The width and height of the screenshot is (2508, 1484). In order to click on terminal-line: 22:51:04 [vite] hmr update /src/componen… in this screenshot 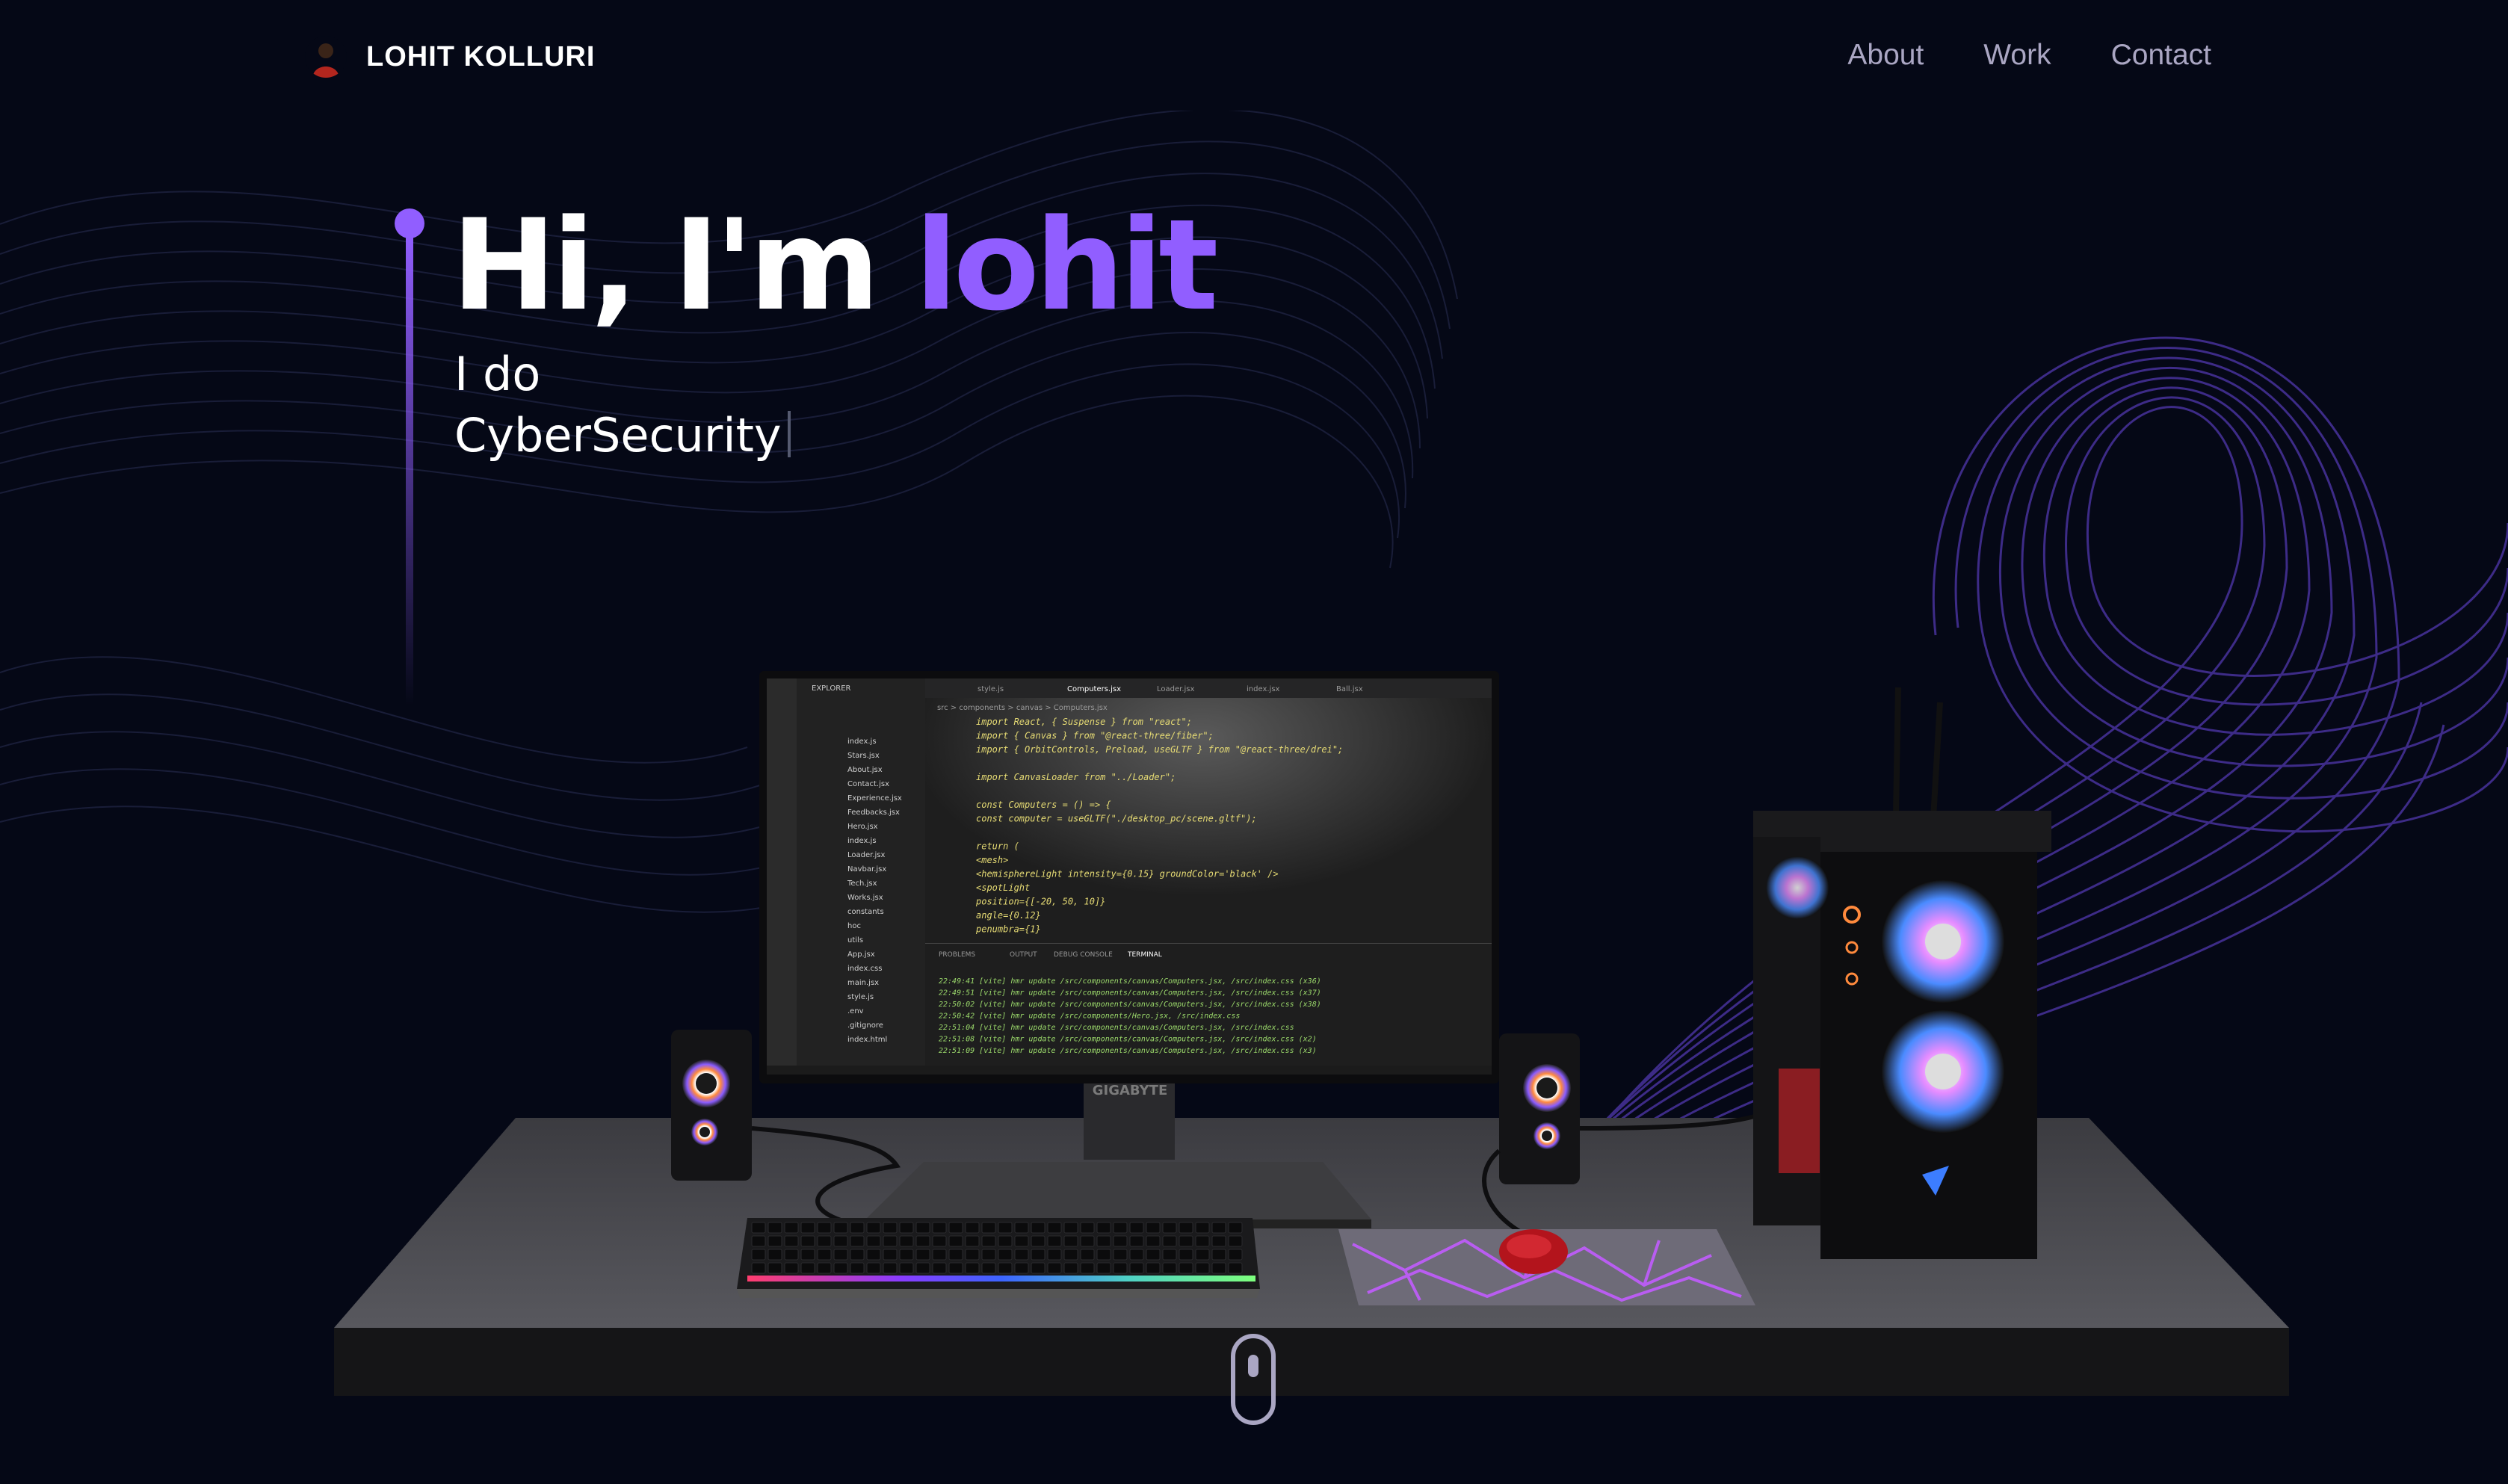, I will do `click(1116, 1028)`.